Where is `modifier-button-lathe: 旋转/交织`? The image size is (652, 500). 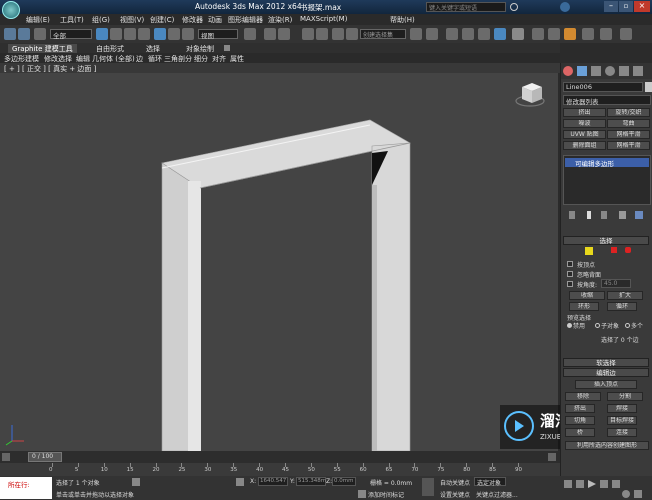 modifier-button-lathe: 旋转/交织 is located at coordinates (628, 112).